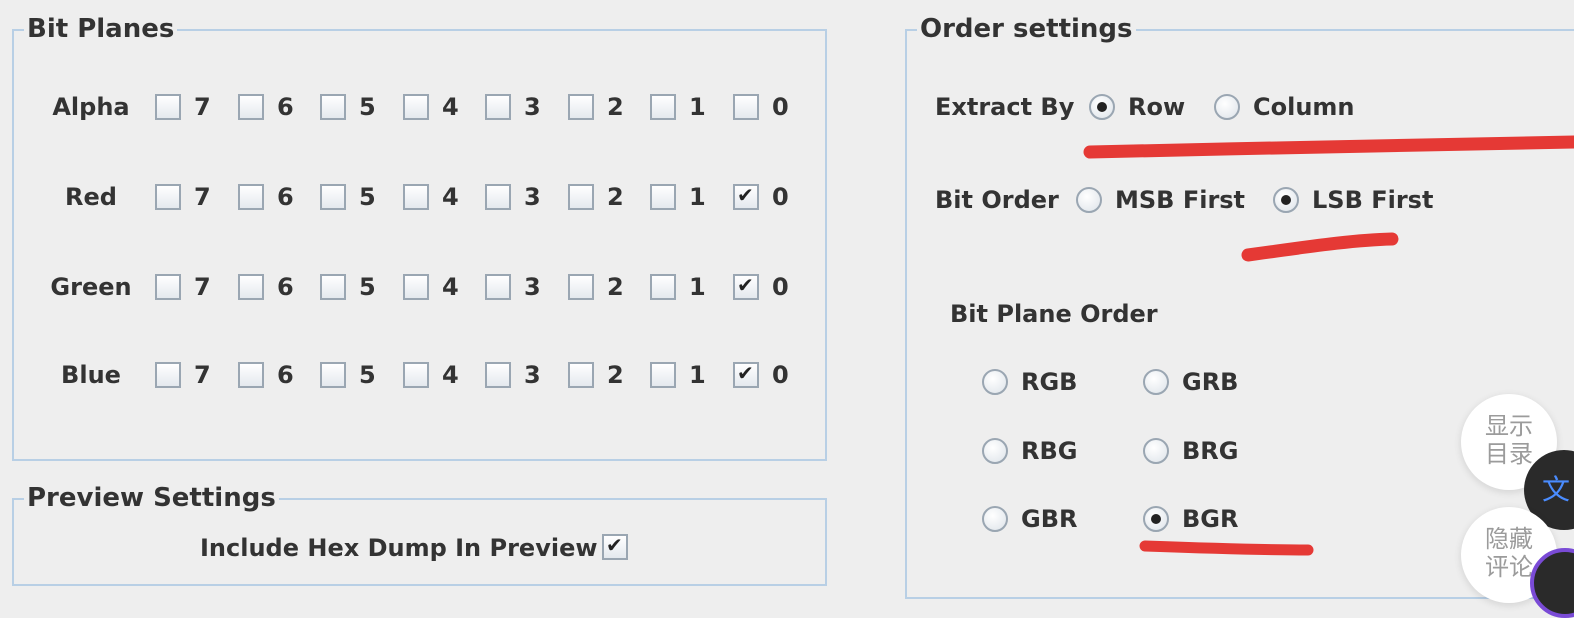  Describe the element at coordinates (251, 375) in the screenshot. I see `blue-bit-6-checkbox` at that location.